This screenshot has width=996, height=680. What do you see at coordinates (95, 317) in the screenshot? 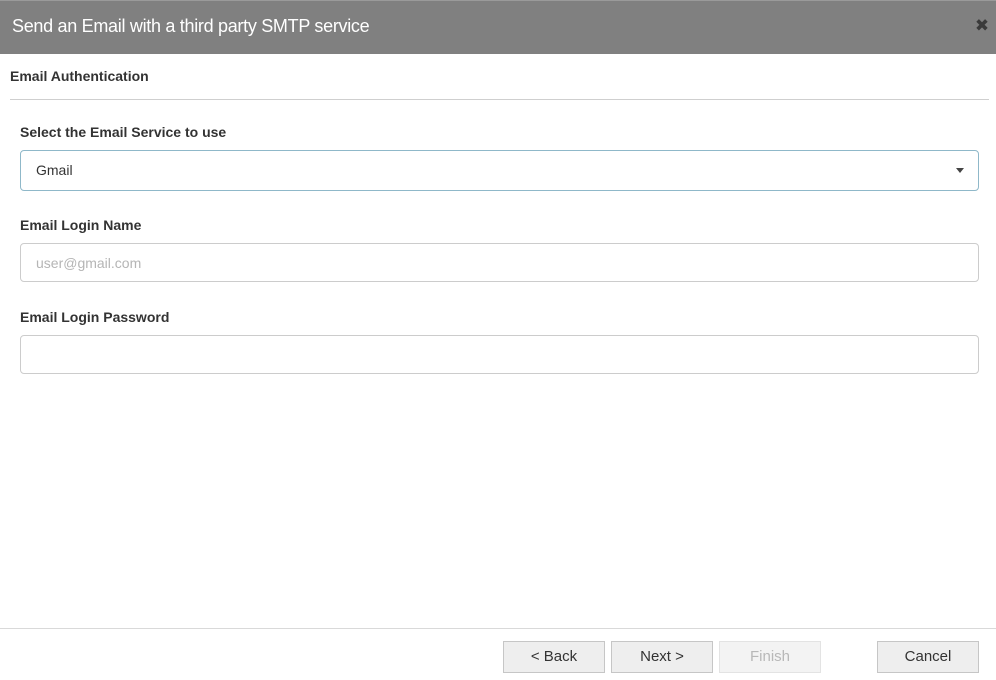
I see `login-password-label: Email Login Password` at bounding box center [95, 317].